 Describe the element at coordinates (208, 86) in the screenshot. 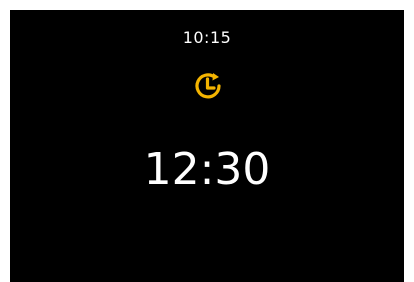

I see `clock-refresh-icon` at that location.